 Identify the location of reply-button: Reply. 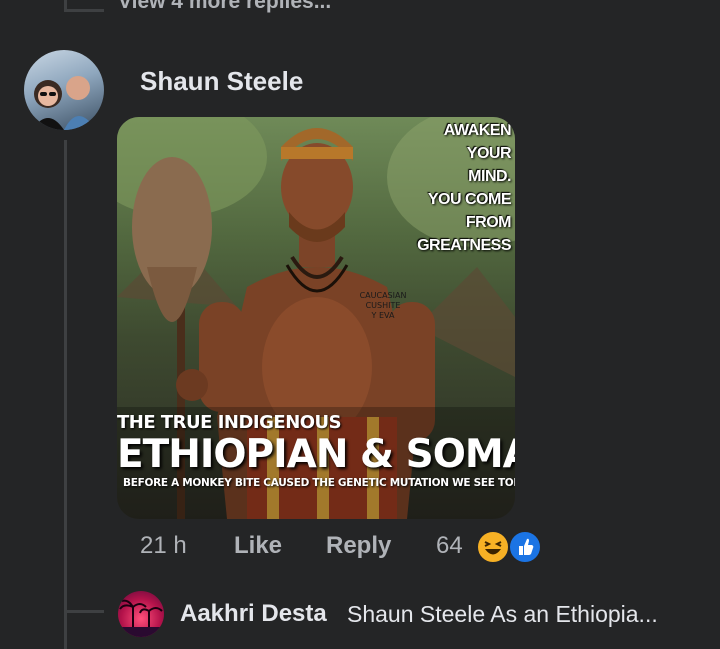
(358, 549).